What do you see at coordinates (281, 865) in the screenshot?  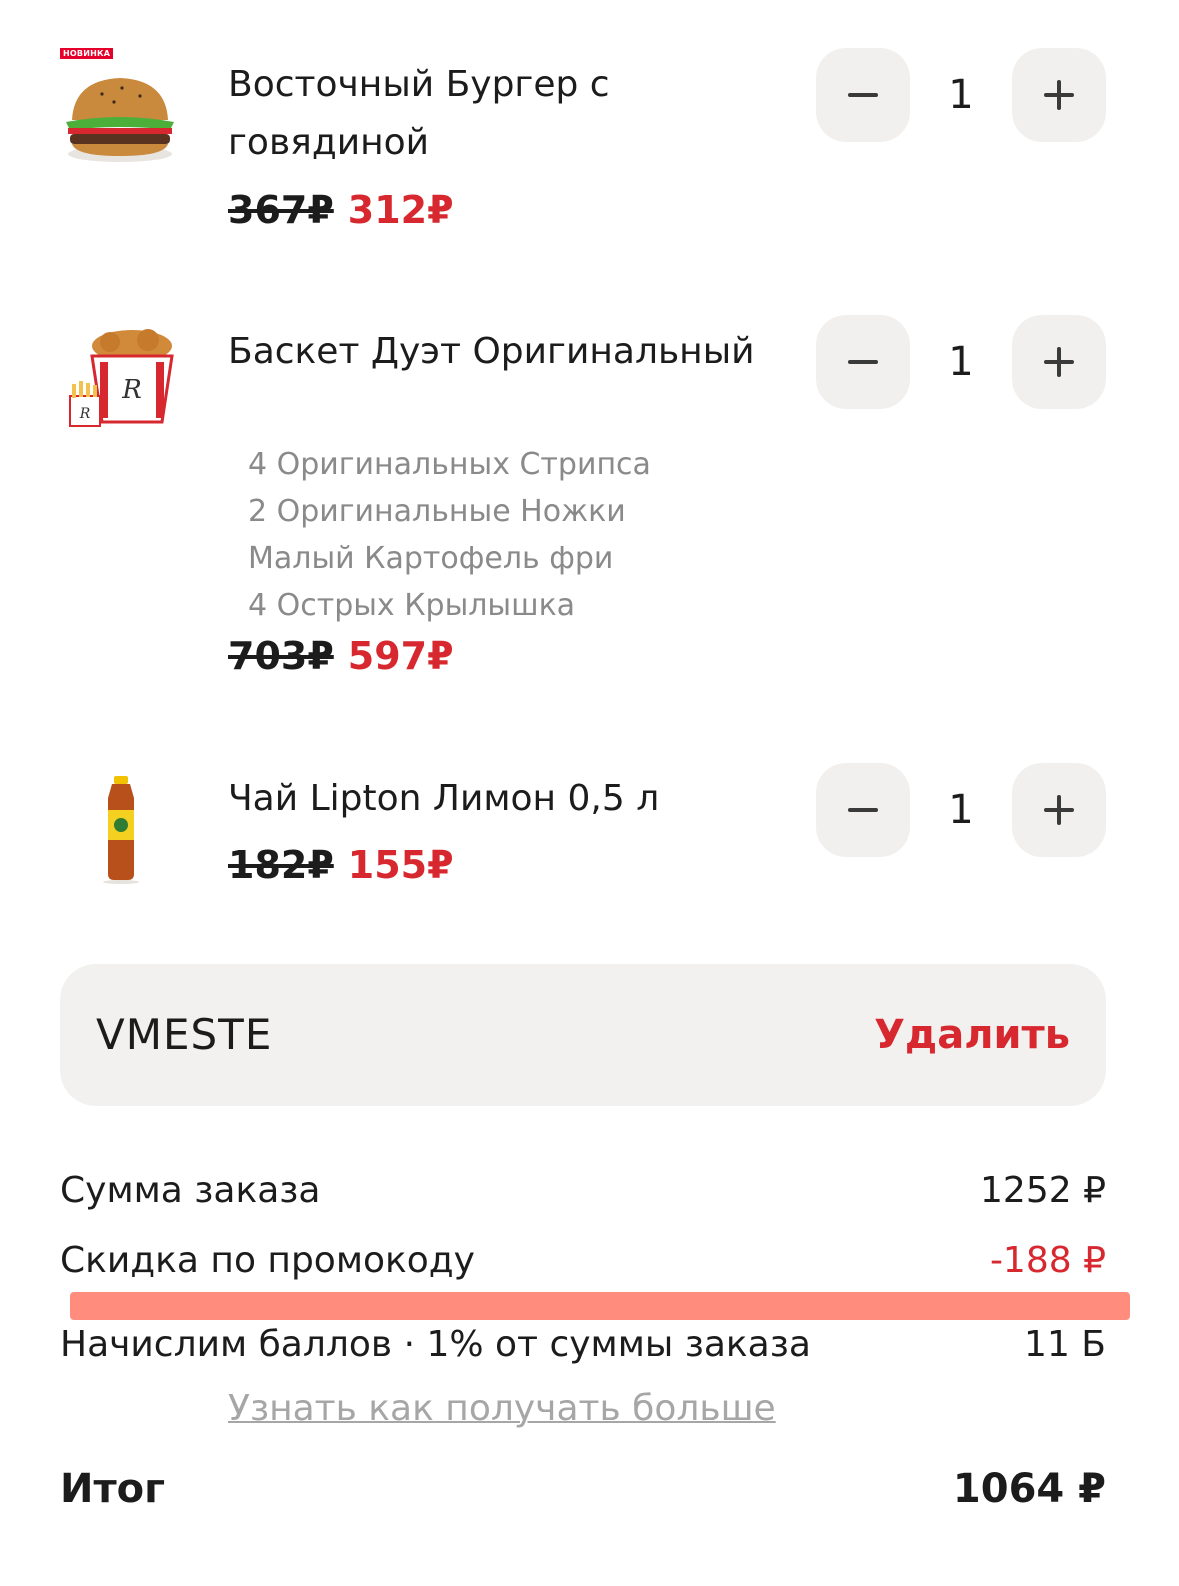 I see `old-price: 182₽` at bounding box center [281, 865].